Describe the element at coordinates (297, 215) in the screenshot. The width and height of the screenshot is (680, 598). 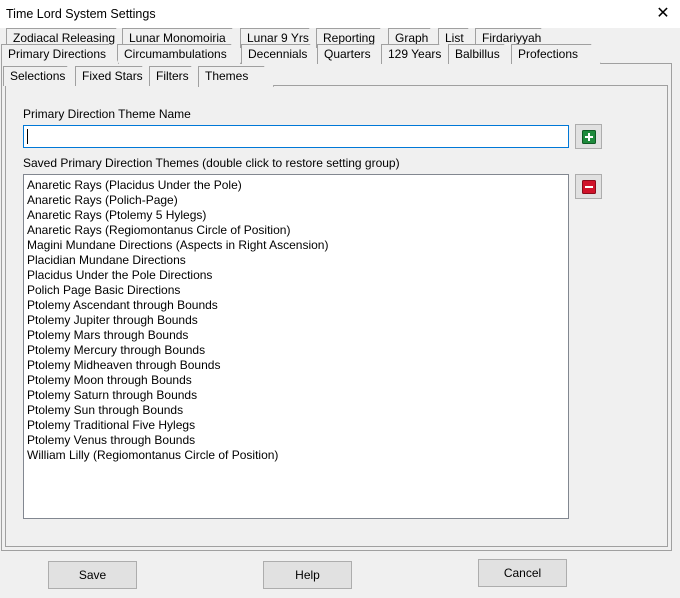
I see `list-item: Anaretic Rays (Ptolemy 5 Hylegs)` at that location.